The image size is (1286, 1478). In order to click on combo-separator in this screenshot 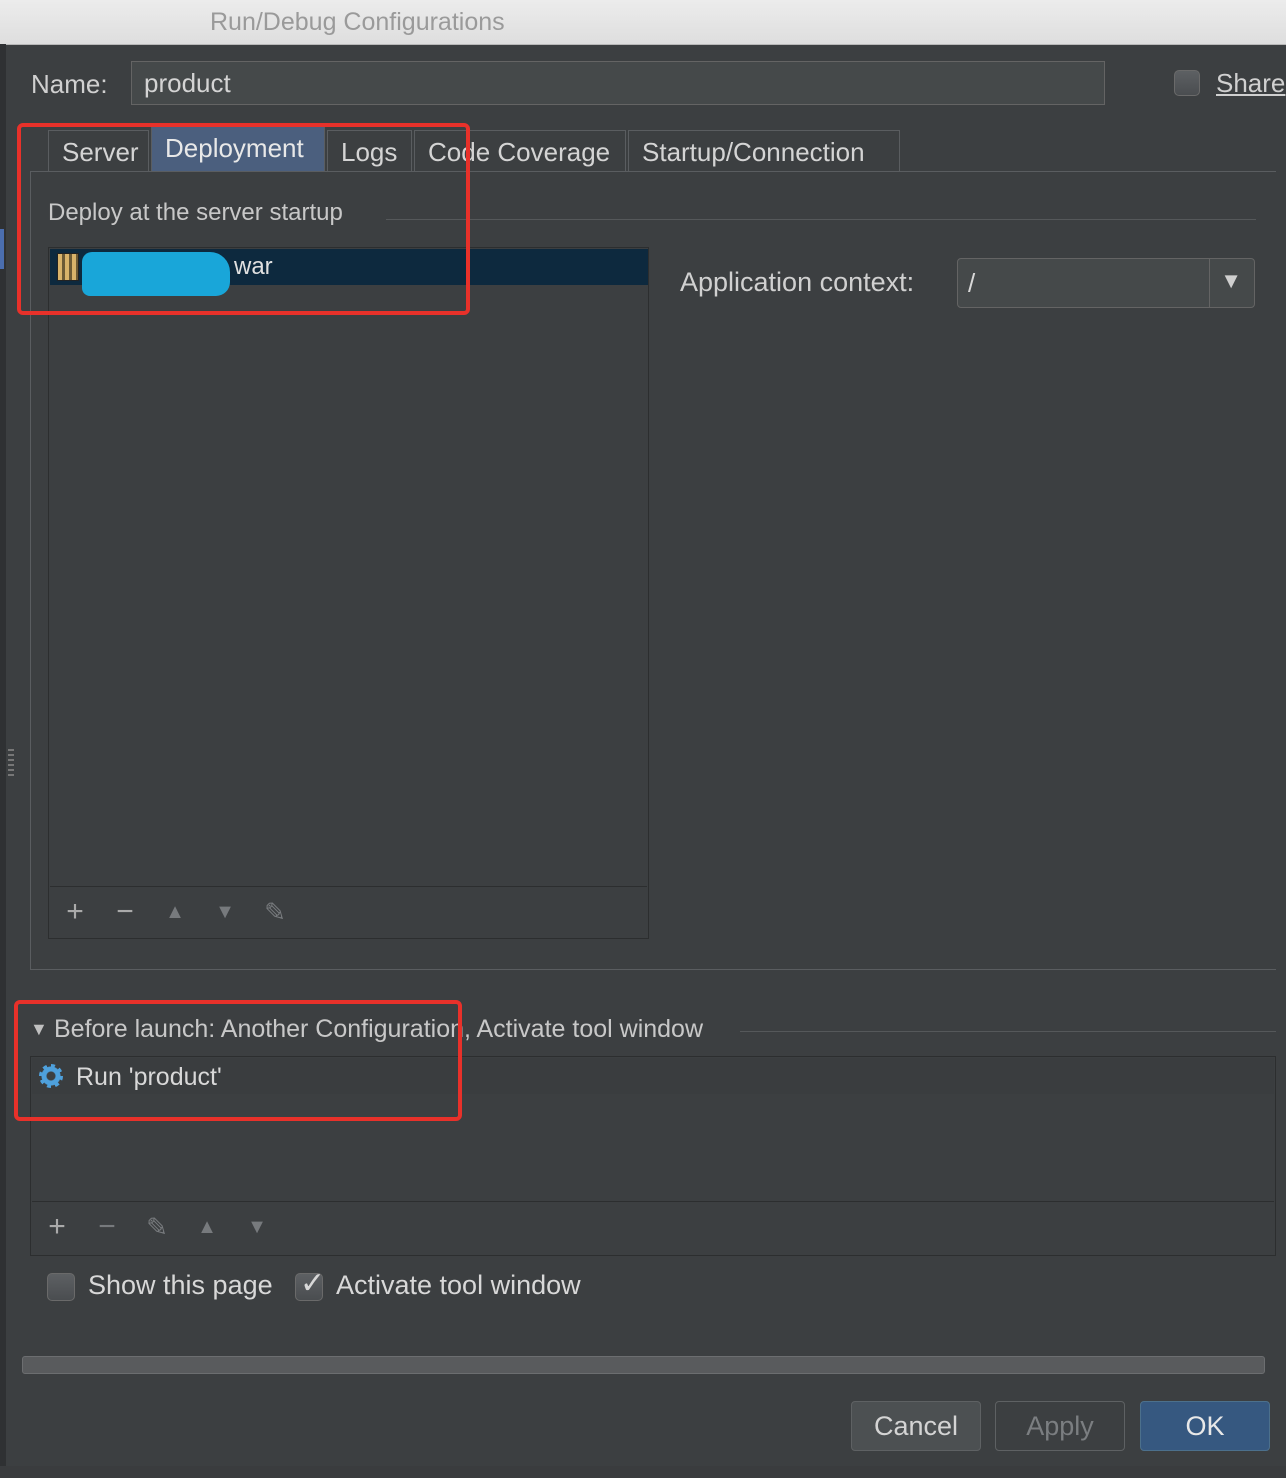, I will do `click(1209, 283)`.